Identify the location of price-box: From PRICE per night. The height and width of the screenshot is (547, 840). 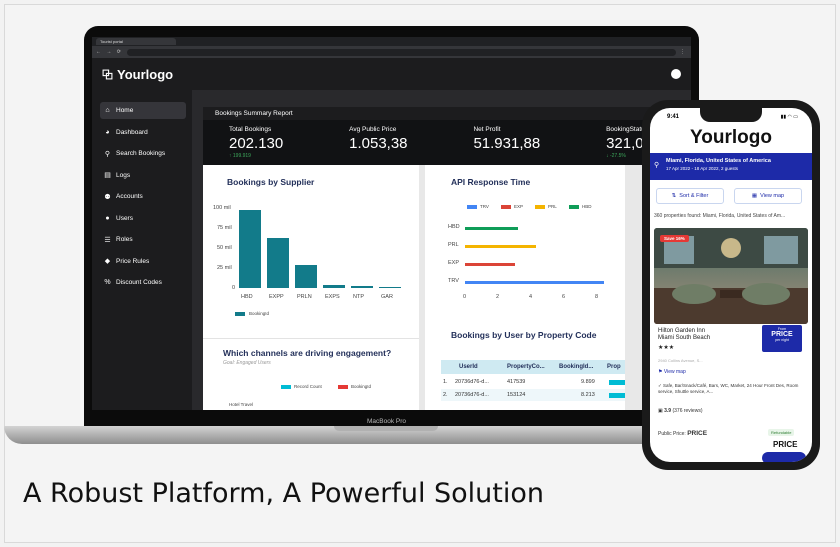
(782, 338).